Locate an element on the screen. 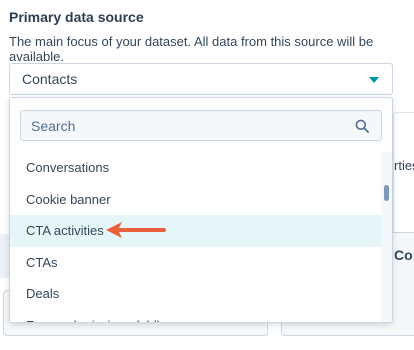 The width and height of the screenshot is (414, 350). search-placeholder: Search is located at coordinates (53, 125).